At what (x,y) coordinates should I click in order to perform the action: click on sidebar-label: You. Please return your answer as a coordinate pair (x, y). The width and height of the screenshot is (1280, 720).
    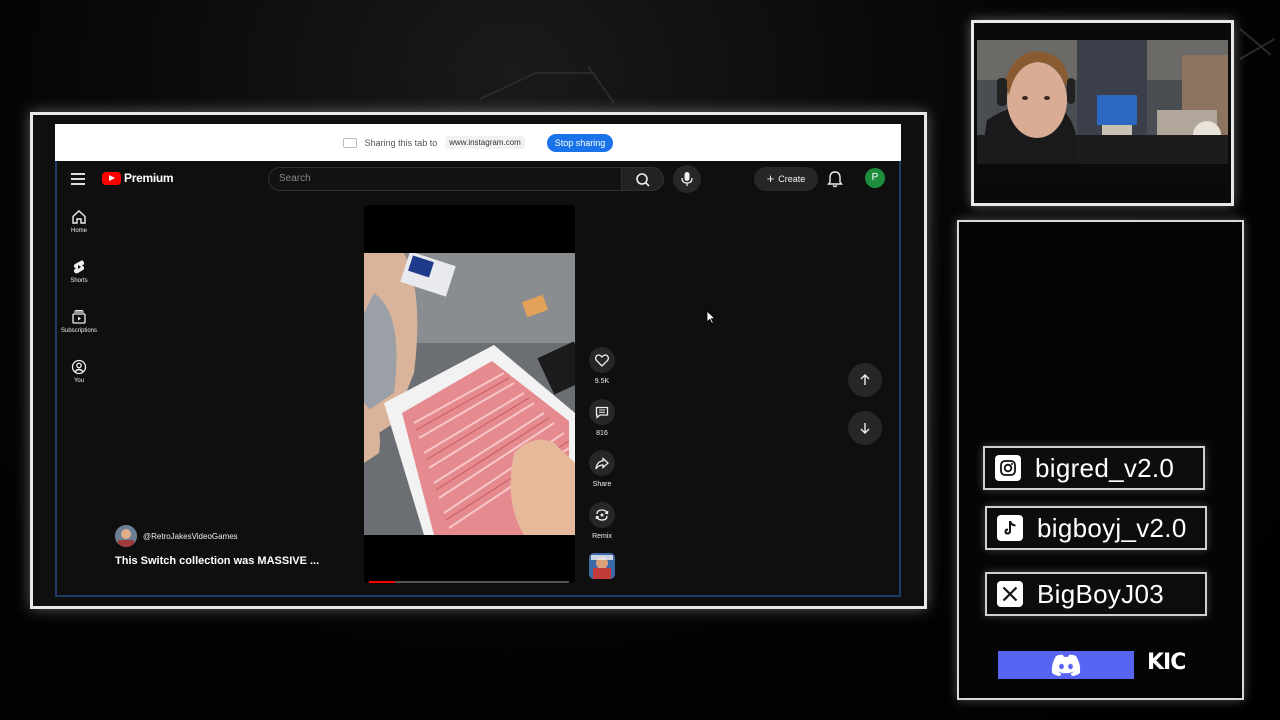
    Looking at the image, I should click on (79, 381).